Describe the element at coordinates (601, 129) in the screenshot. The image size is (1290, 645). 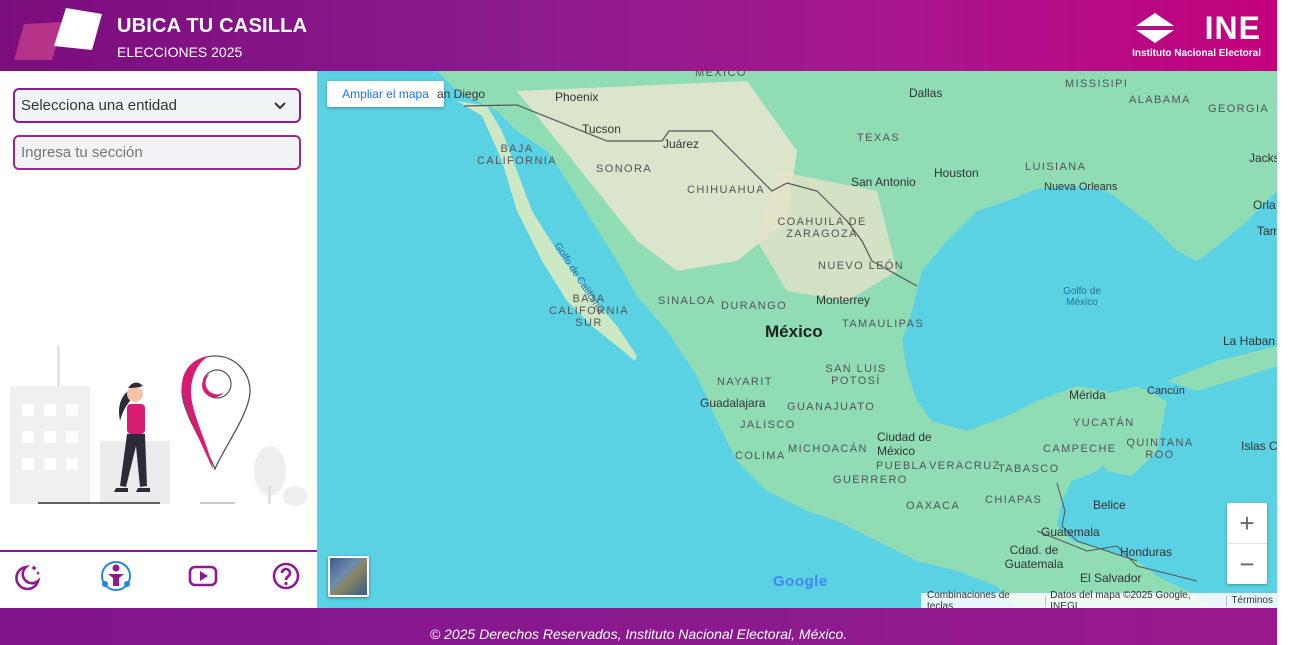
I see `map-label: Tucson` at that location.